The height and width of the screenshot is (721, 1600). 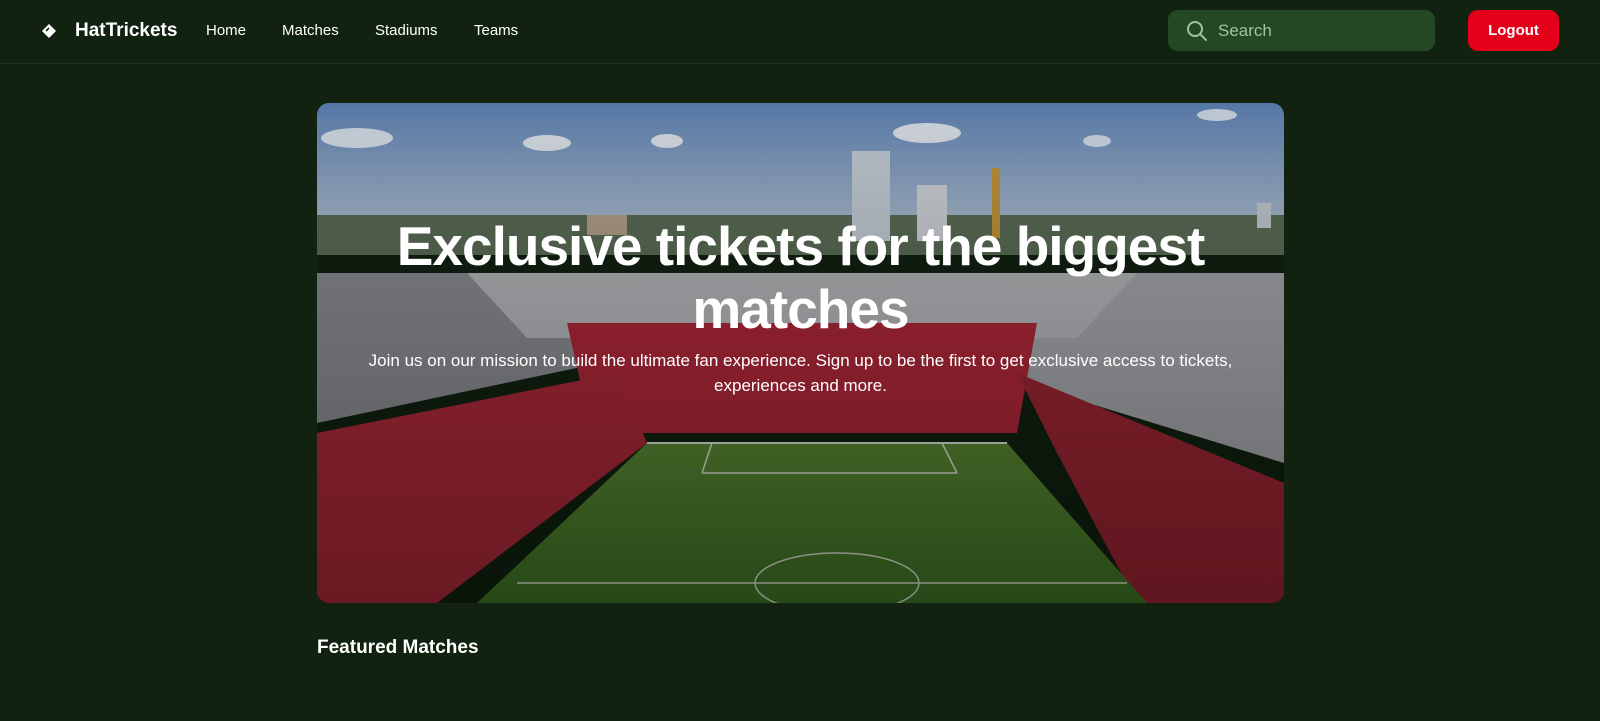 What do you see at coordinates (126, 31) in the screenshot?
I see `brand-name: HatTrickets` at bounding box center [126, 31].